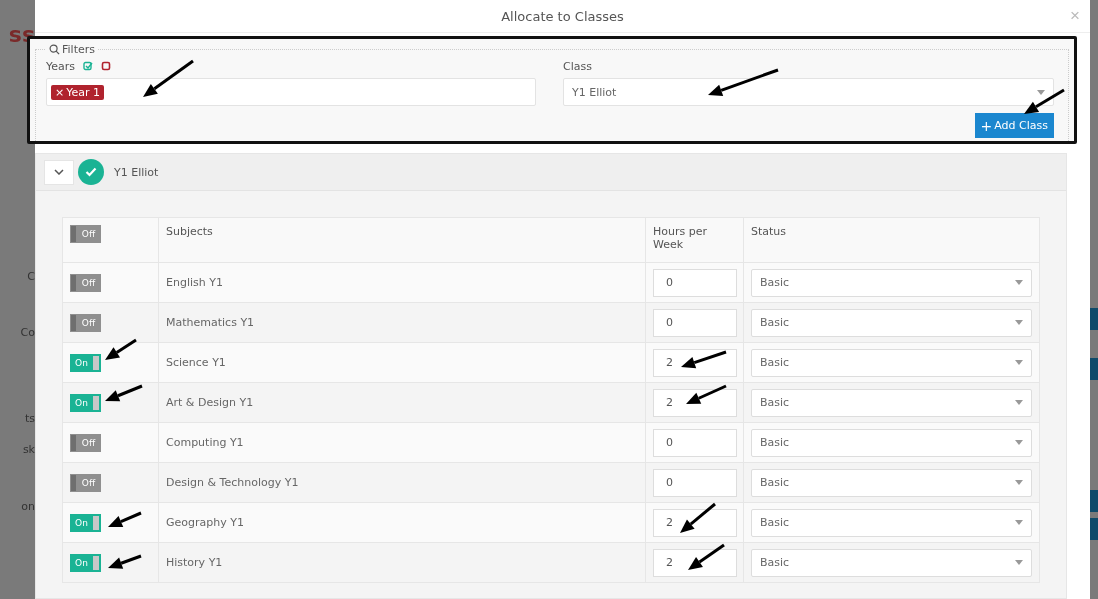 The height and width of the screenshot is (599, 1098). Describe the element at coordinates (106, 66) in the screenshot. I see `clear-all-icon` at that location.